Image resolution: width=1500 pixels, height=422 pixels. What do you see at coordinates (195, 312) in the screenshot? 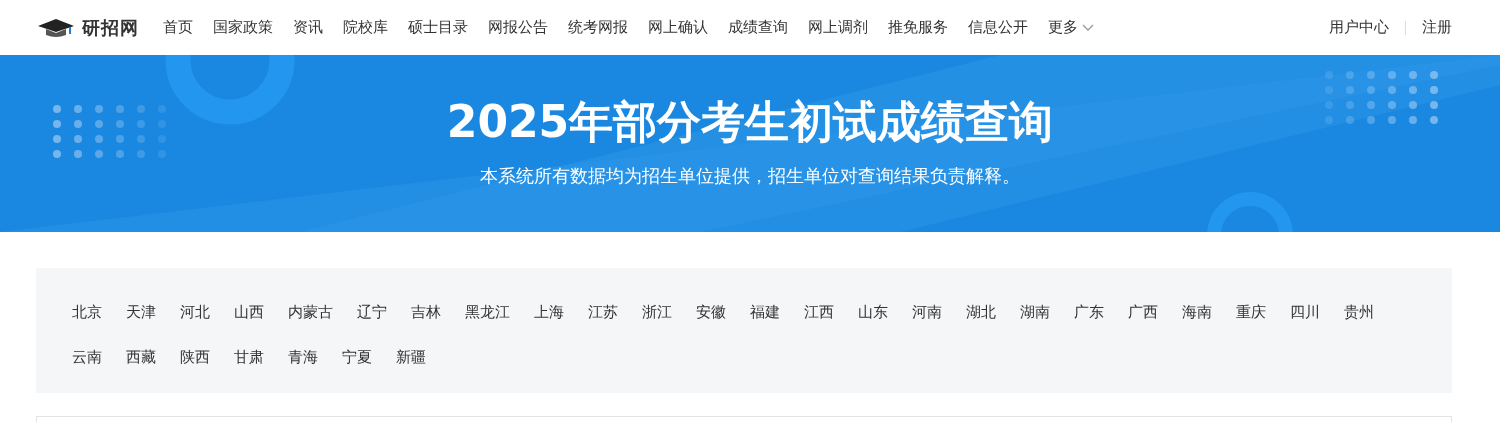
I see `province-link: 河北` at bounding box center [195, 312].